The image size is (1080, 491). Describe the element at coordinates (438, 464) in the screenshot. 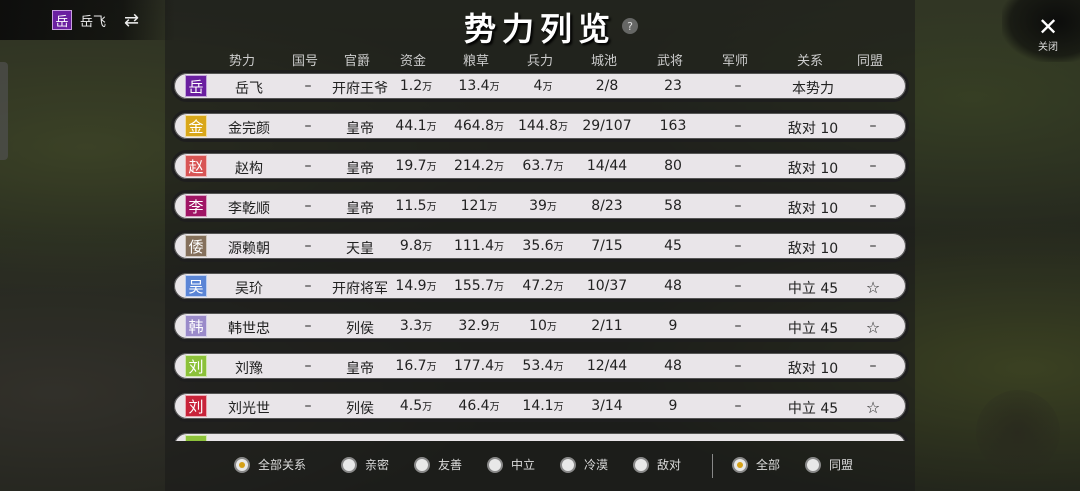

I see `filter-relation-option: 友善` at that location.